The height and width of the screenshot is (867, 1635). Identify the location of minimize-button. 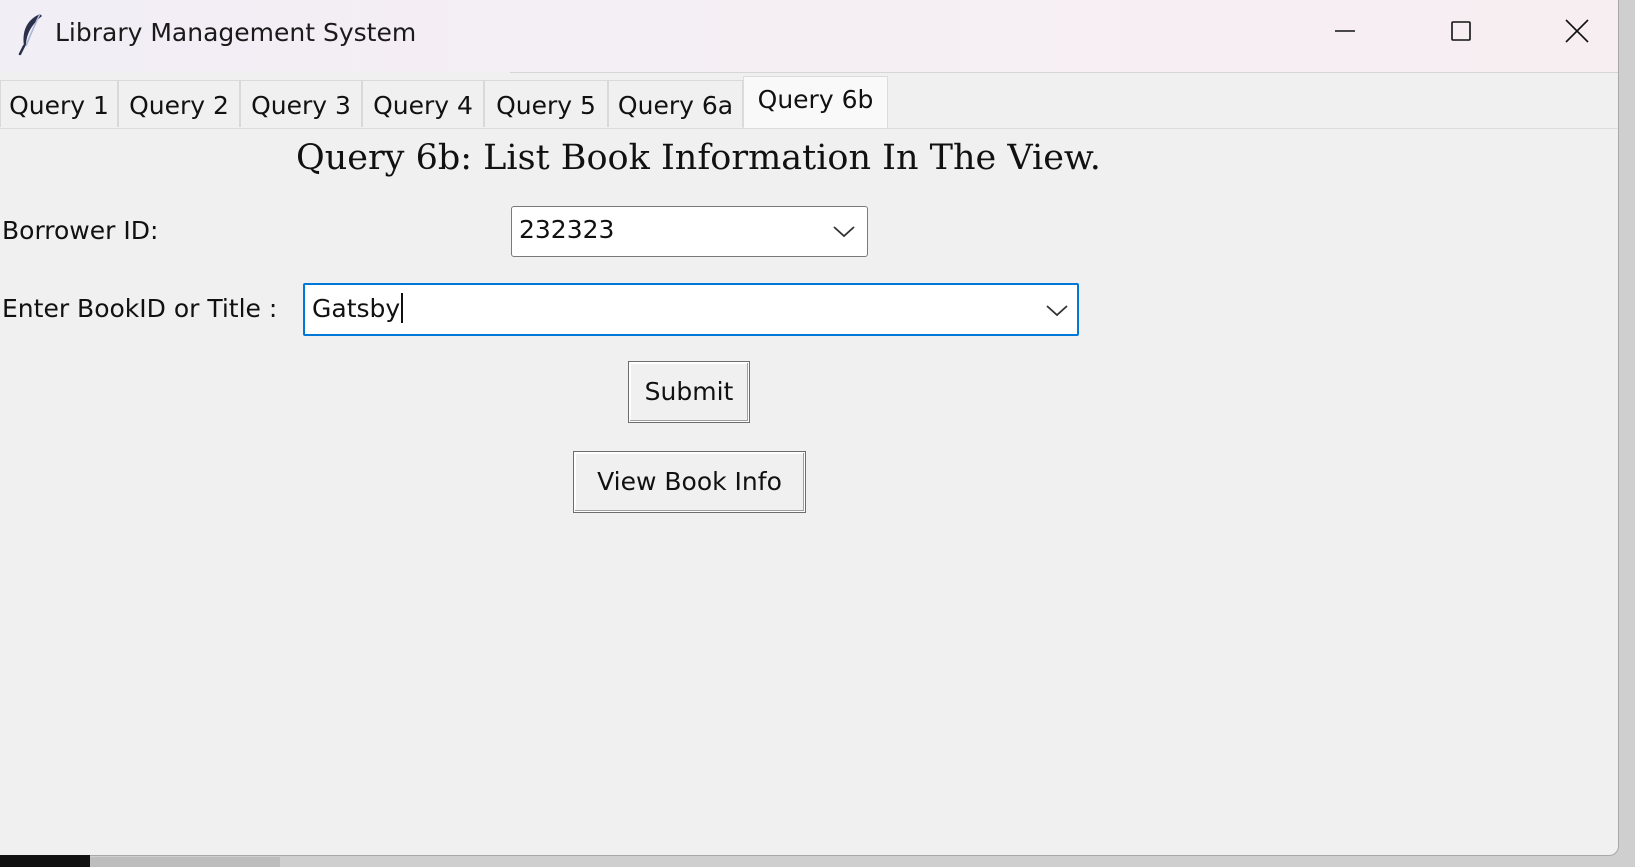
(1345, 33).